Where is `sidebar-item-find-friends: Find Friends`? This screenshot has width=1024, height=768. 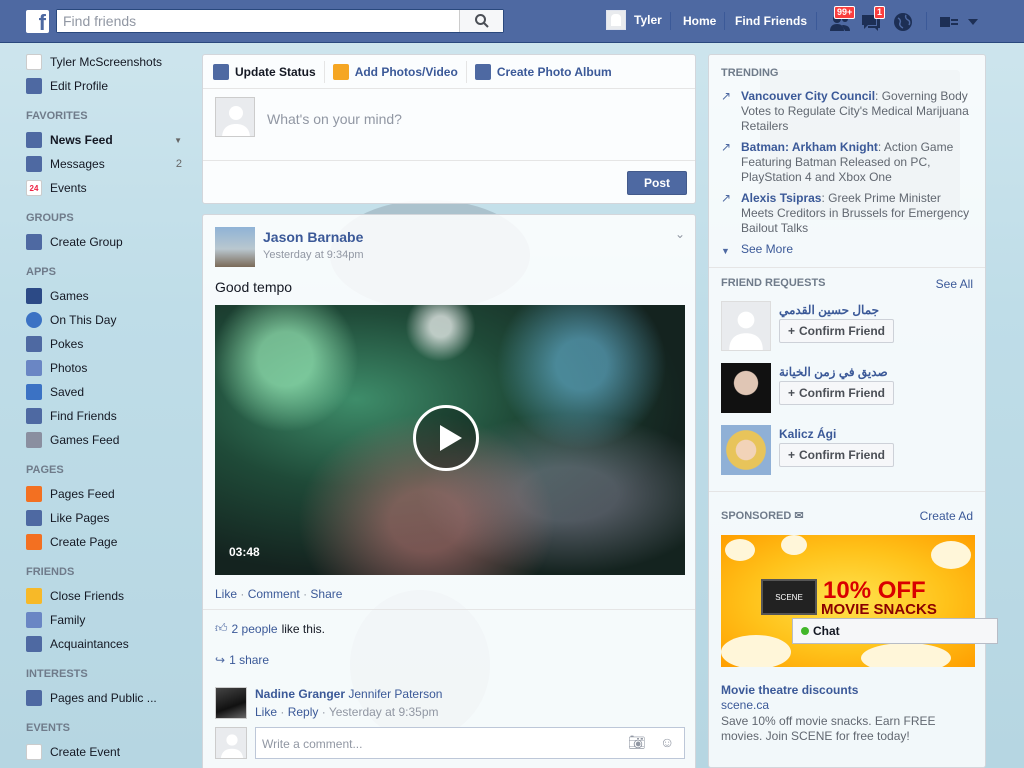
sidebar-item-find-friends: Find Friends is located at coordinates (104, 416).